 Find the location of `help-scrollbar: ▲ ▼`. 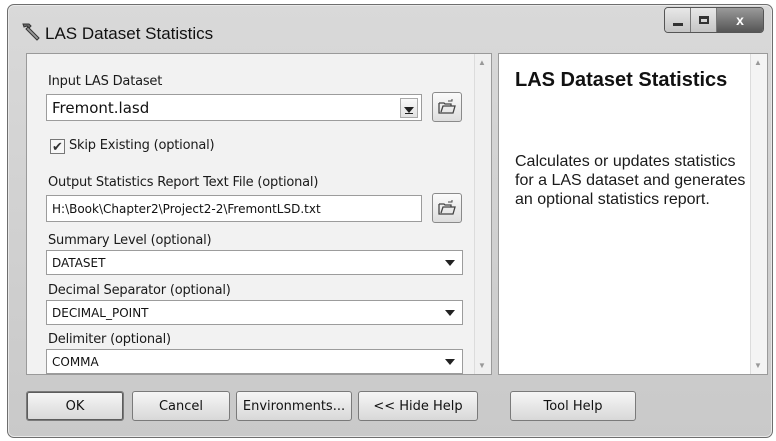

help-scrollbar: ▲ ▼ is located at coordinates (758, 214).